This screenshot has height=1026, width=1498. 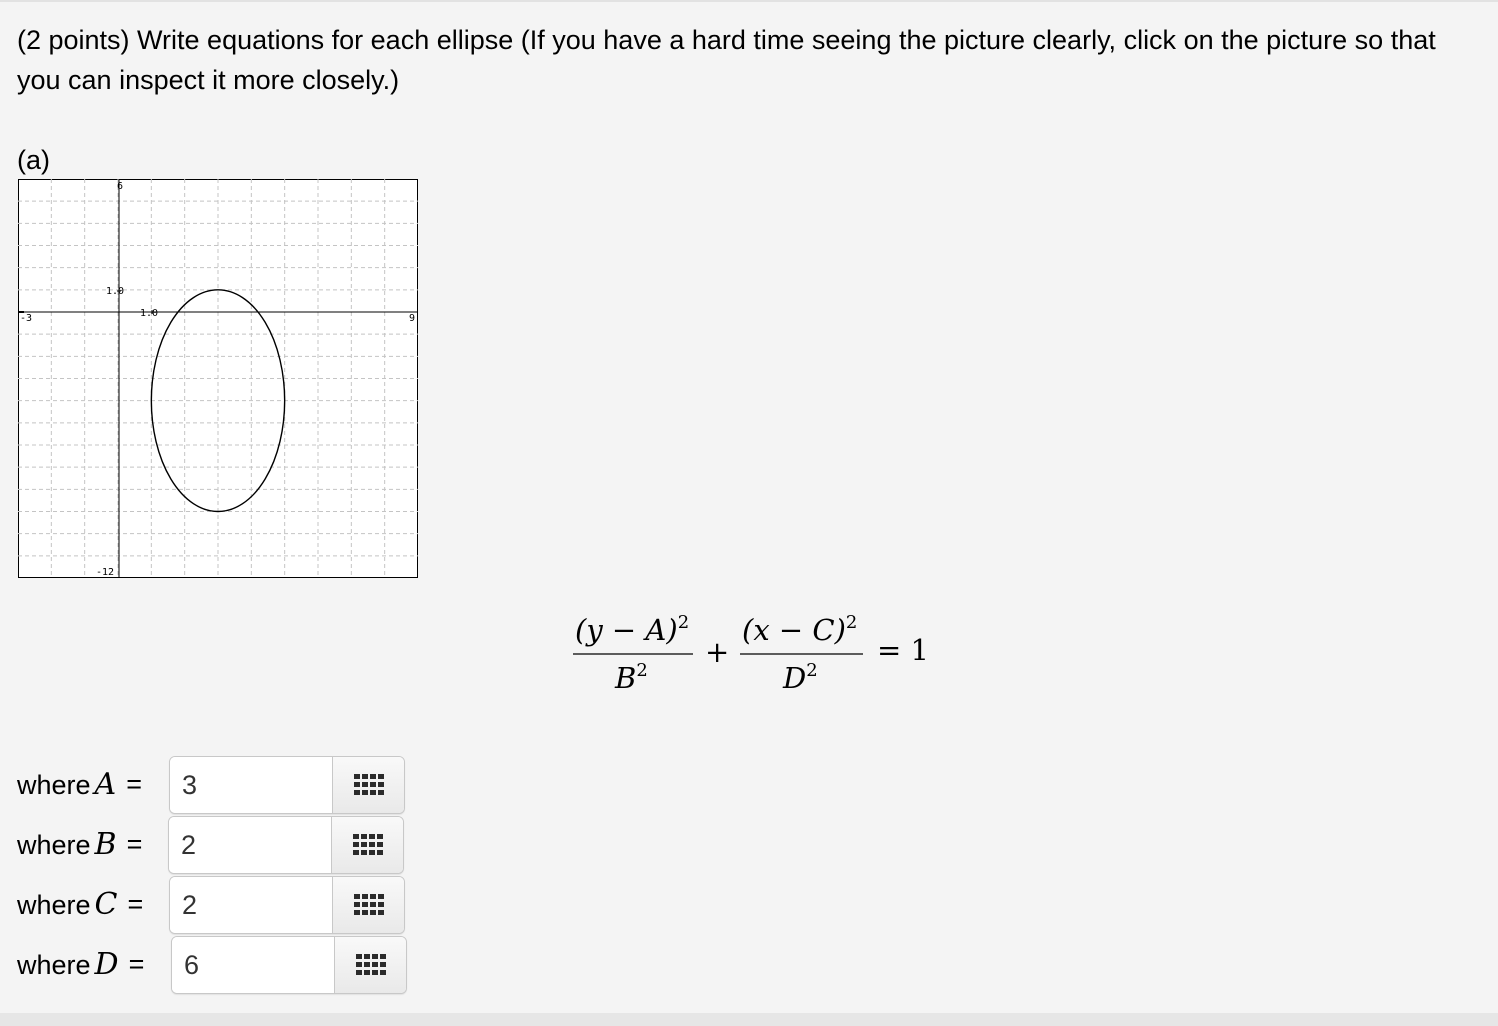 I want to click on answer-row-d: where D =, so click(x=86, y=964).